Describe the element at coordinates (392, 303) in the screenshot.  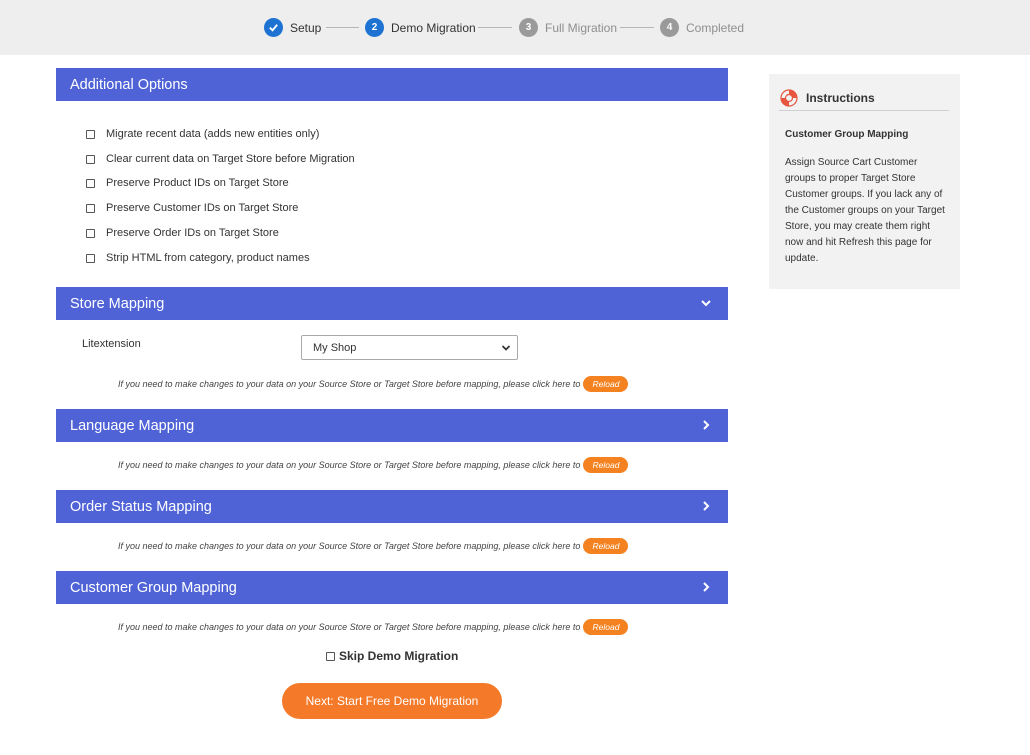
I see `store-mapping-header: Store Mapping` at that location.